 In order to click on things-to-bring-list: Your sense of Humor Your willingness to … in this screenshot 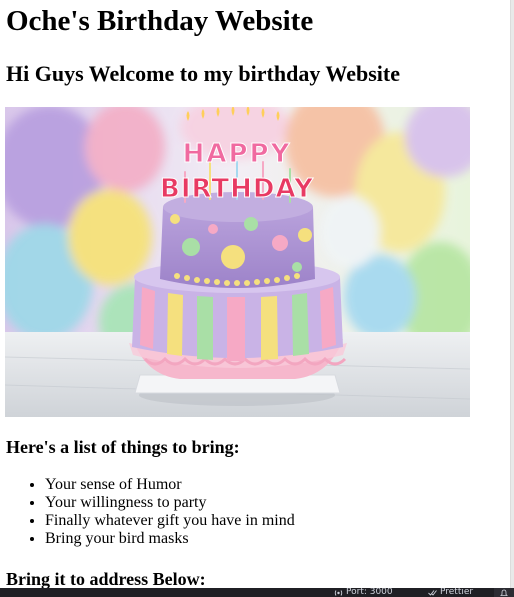, I will do `click(147, 512)`.